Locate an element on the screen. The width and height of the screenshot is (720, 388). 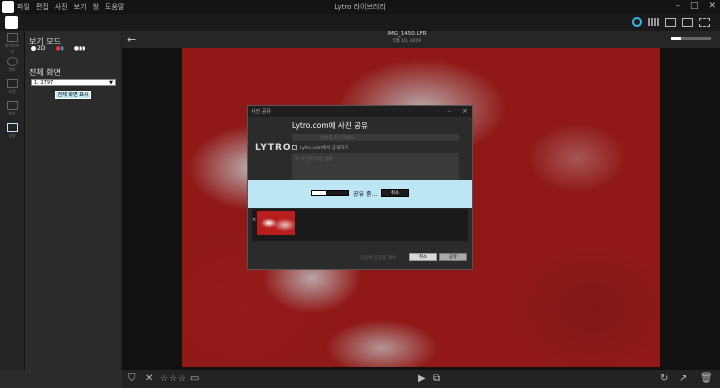
back-arrow-icon: ← is located at coordinates (131, 39).